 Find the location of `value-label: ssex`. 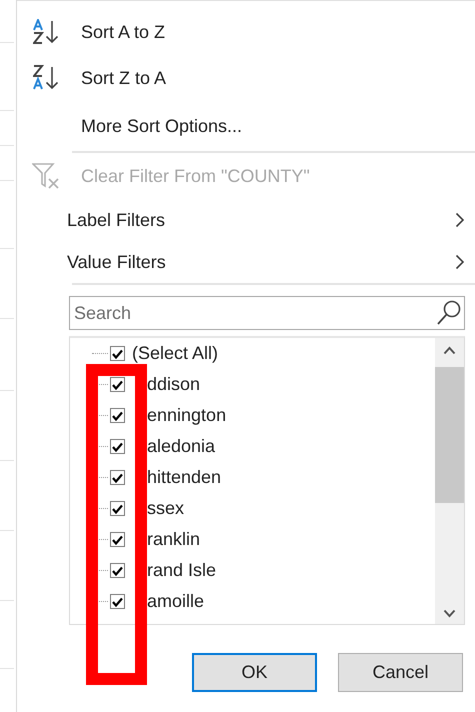

value-label: ssex is located at coordinates (165, 508).